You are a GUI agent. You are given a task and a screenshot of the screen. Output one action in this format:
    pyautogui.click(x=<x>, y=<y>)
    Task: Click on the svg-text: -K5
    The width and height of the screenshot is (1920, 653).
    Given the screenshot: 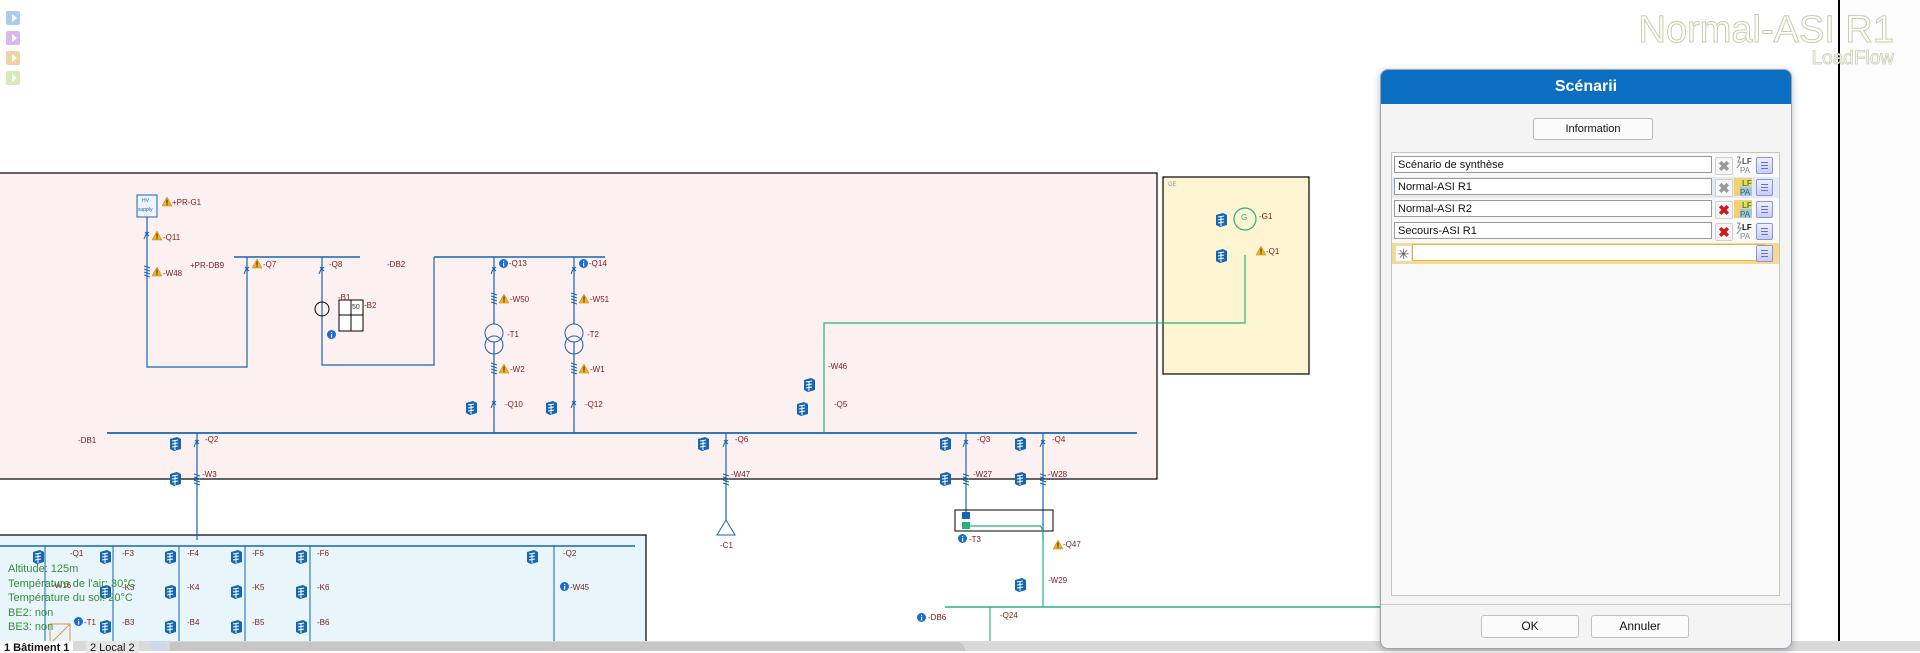 What is the action you would take?
    pyautogui.click(x=258, y=587)
    